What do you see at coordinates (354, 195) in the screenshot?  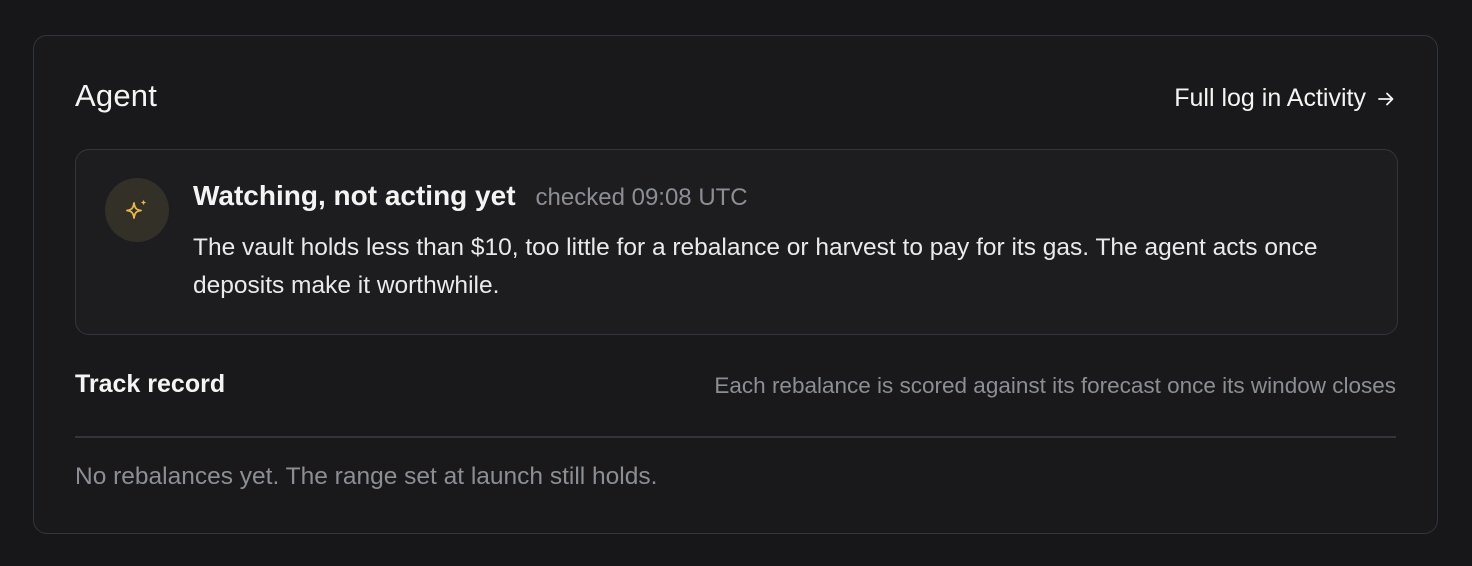 I see `status-title: Watching, not acting yet` at bounding box center [354, 195].